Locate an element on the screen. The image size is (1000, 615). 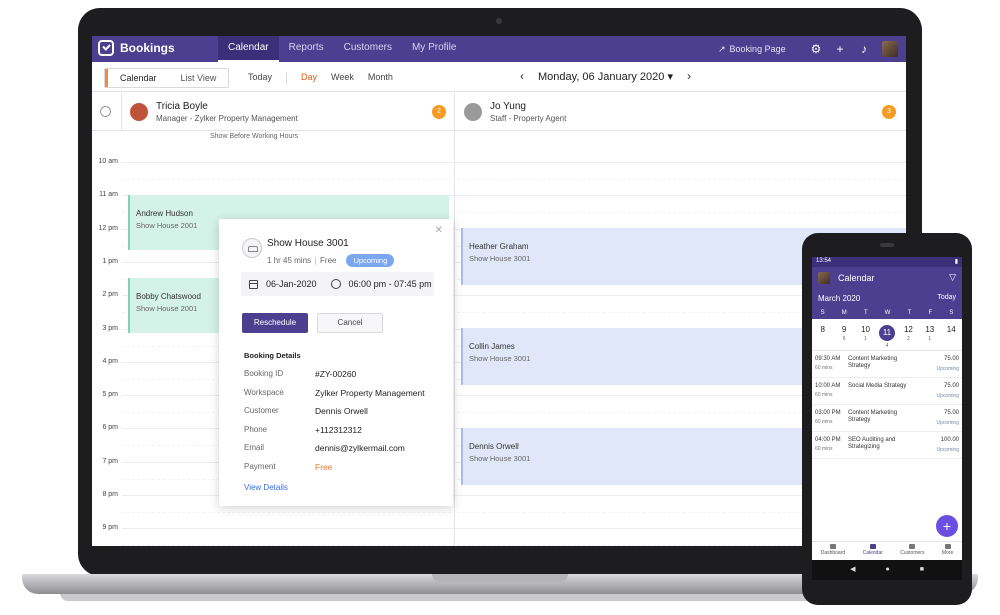
laptop-camera is located at coordinates (499, 21).